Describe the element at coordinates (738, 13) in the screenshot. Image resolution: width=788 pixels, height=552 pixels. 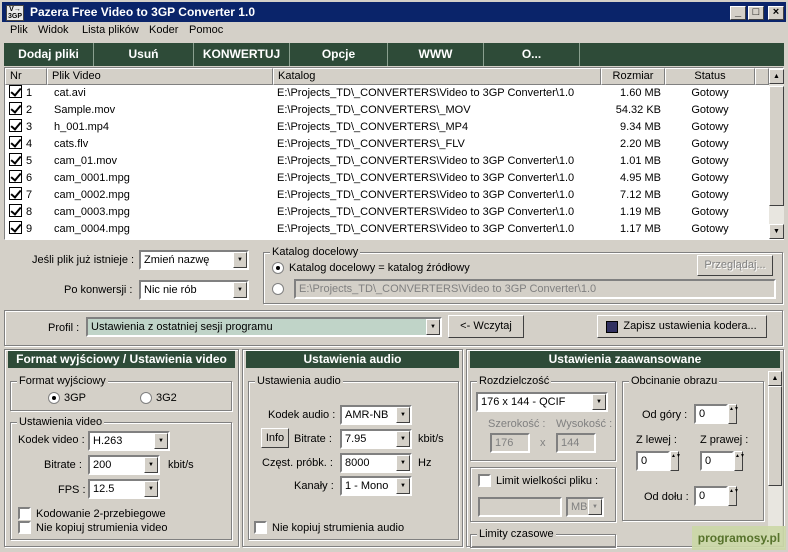
I see `minimize-button: _` at that location.